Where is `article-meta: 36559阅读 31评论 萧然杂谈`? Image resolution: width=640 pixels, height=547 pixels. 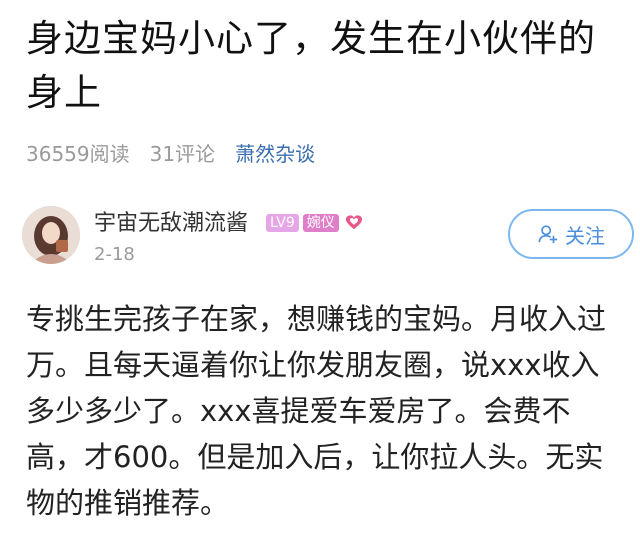
article-meta: 36559阅读 31评论 萧然杂谈 is located at coordinates (170, 152).